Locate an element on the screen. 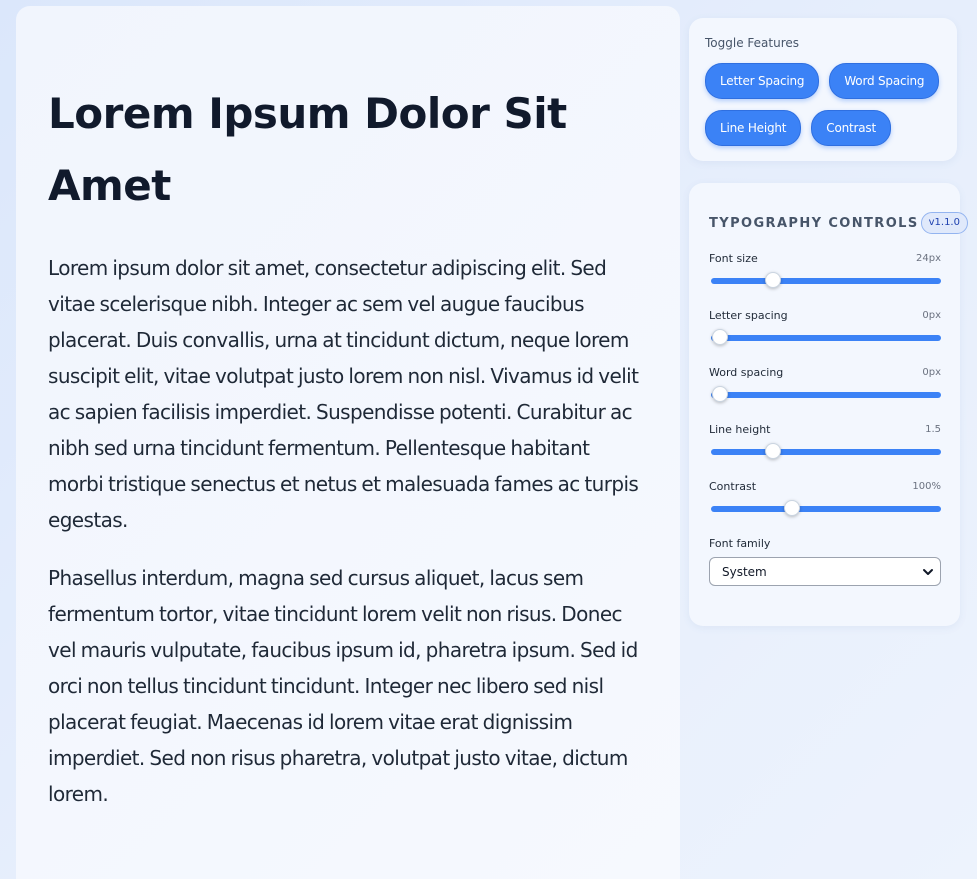 This screenshot has height=879, width=977. contrast-control: Contrast 100% is located at coordinates (825, 506).